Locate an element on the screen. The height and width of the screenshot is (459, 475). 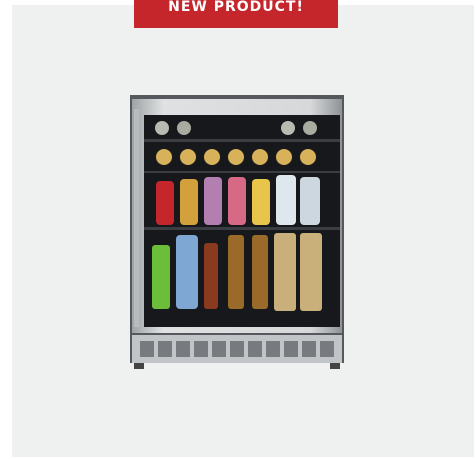
door-handle is located at coordinates (136, 218).